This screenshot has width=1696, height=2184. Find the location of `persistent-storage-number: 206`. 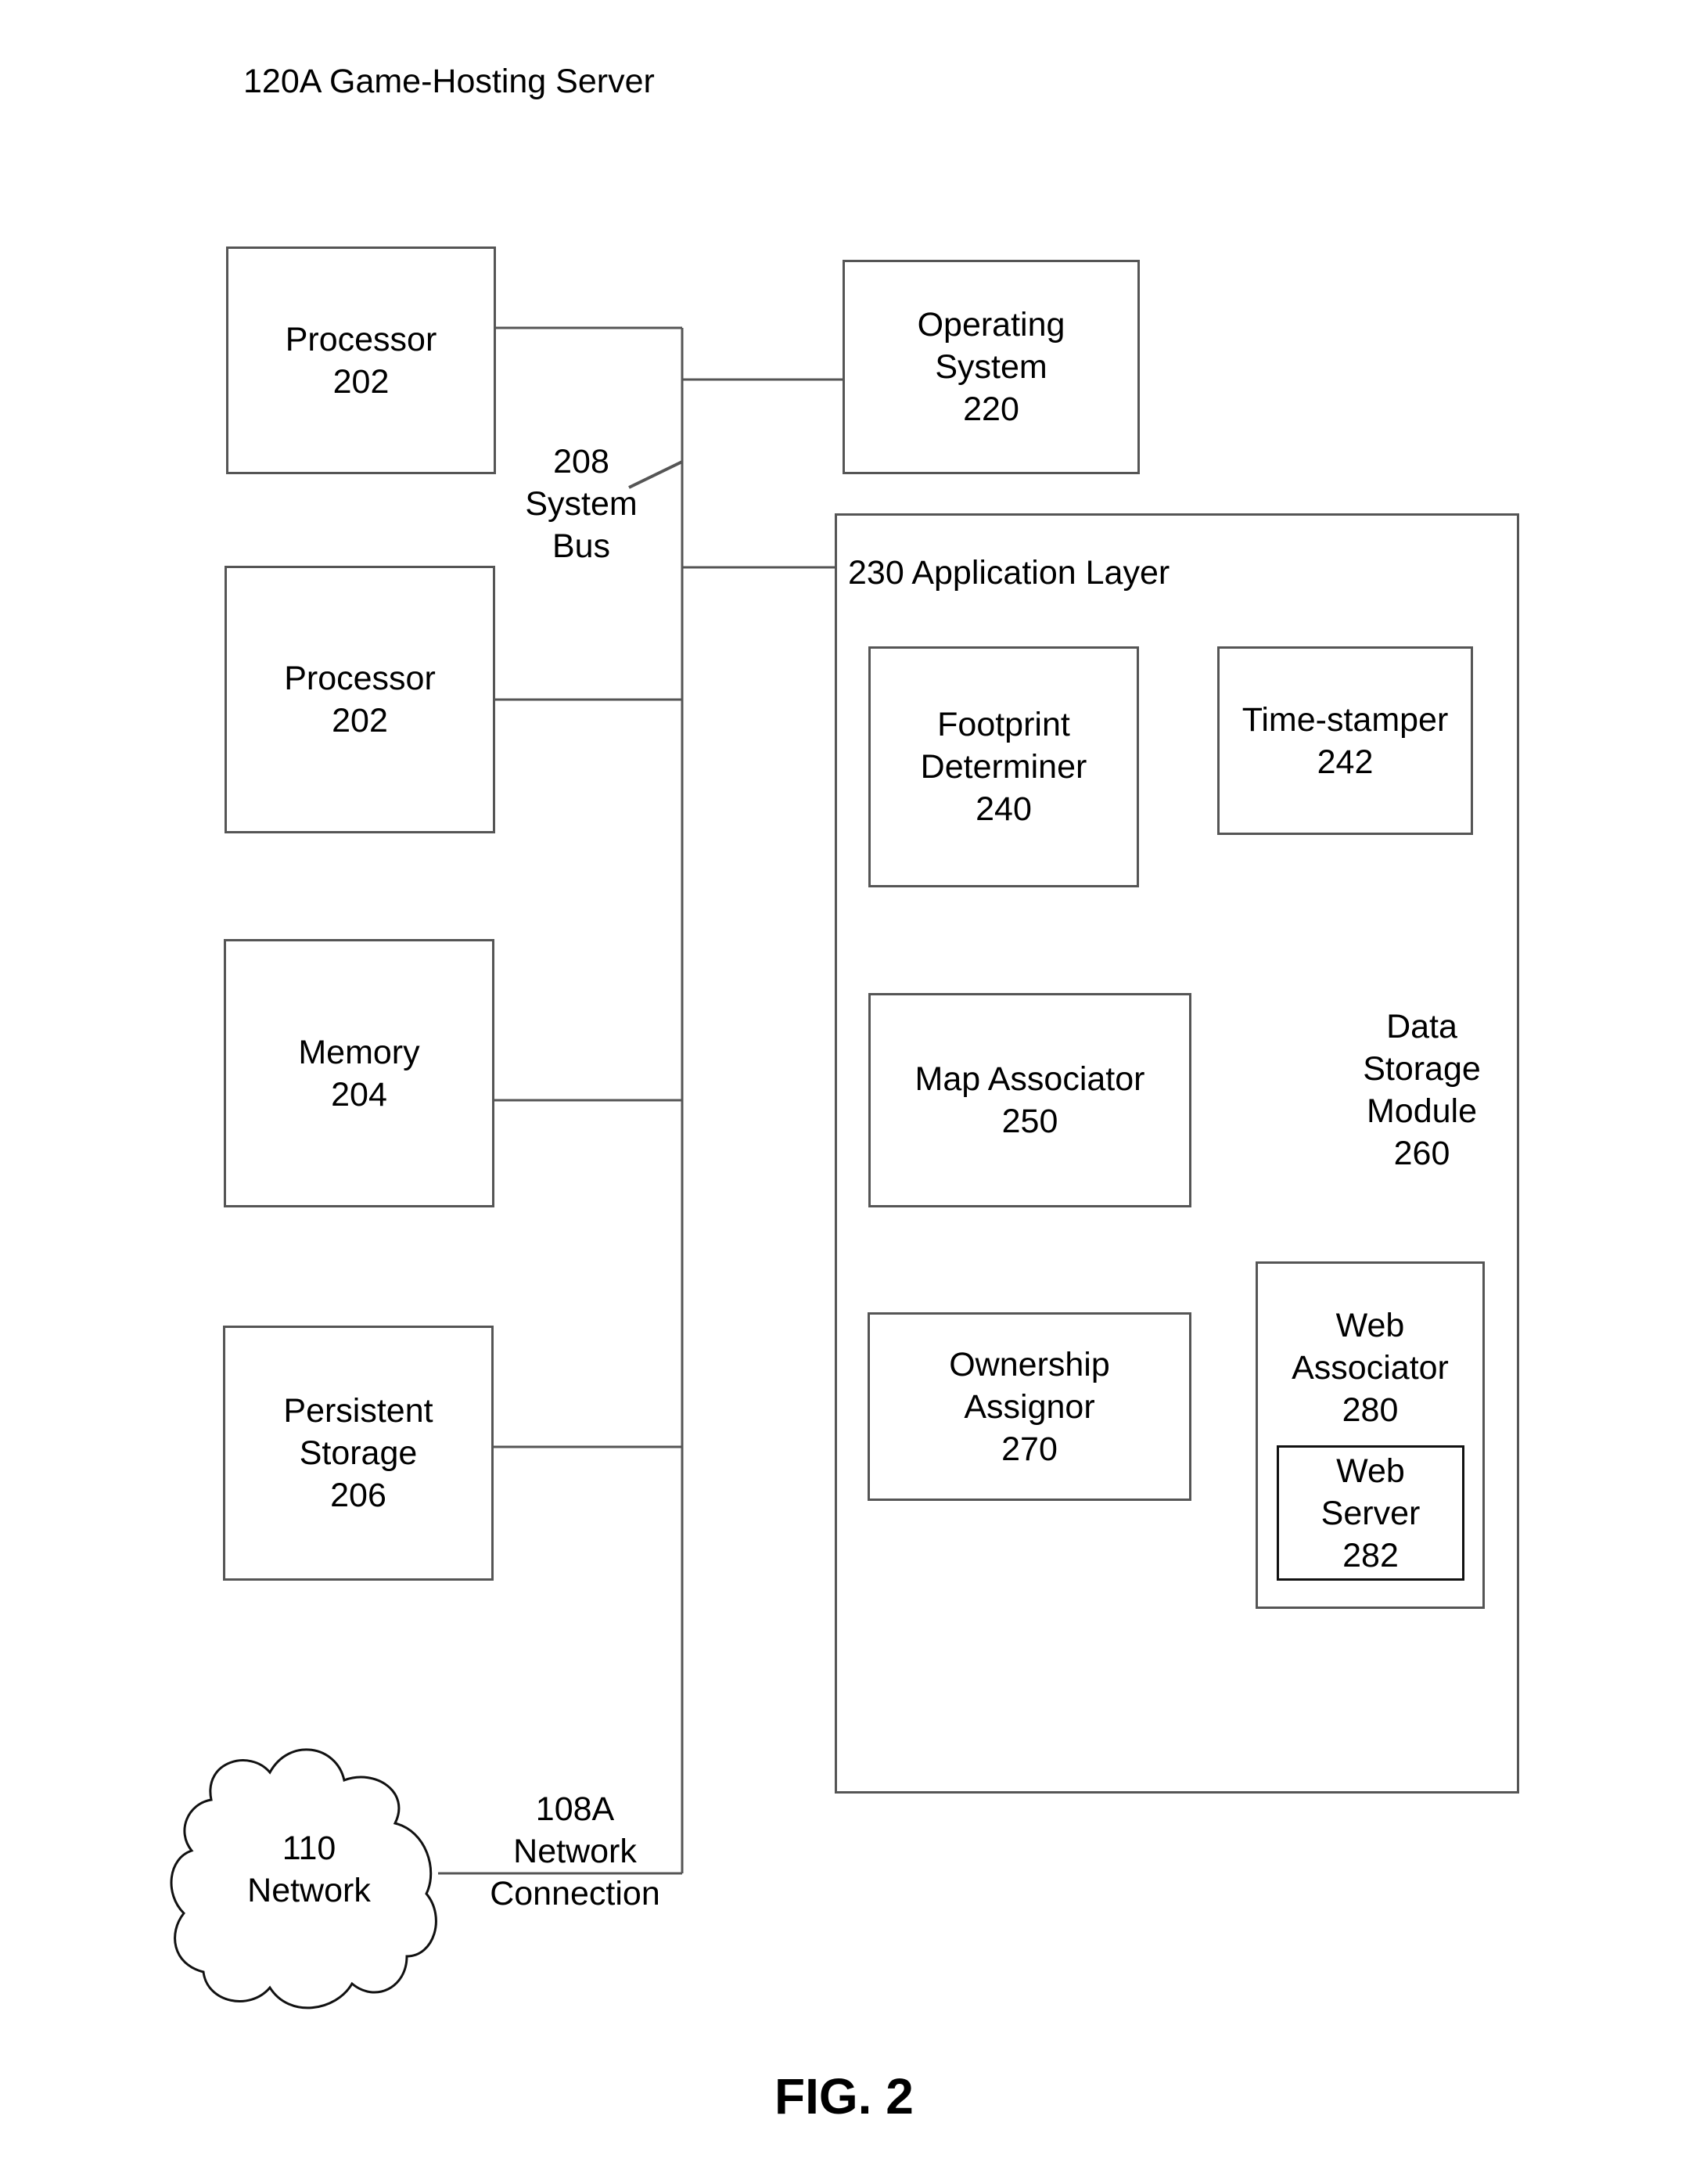

persistent-storage-number: 206 is located at coordinates (358, 1495).